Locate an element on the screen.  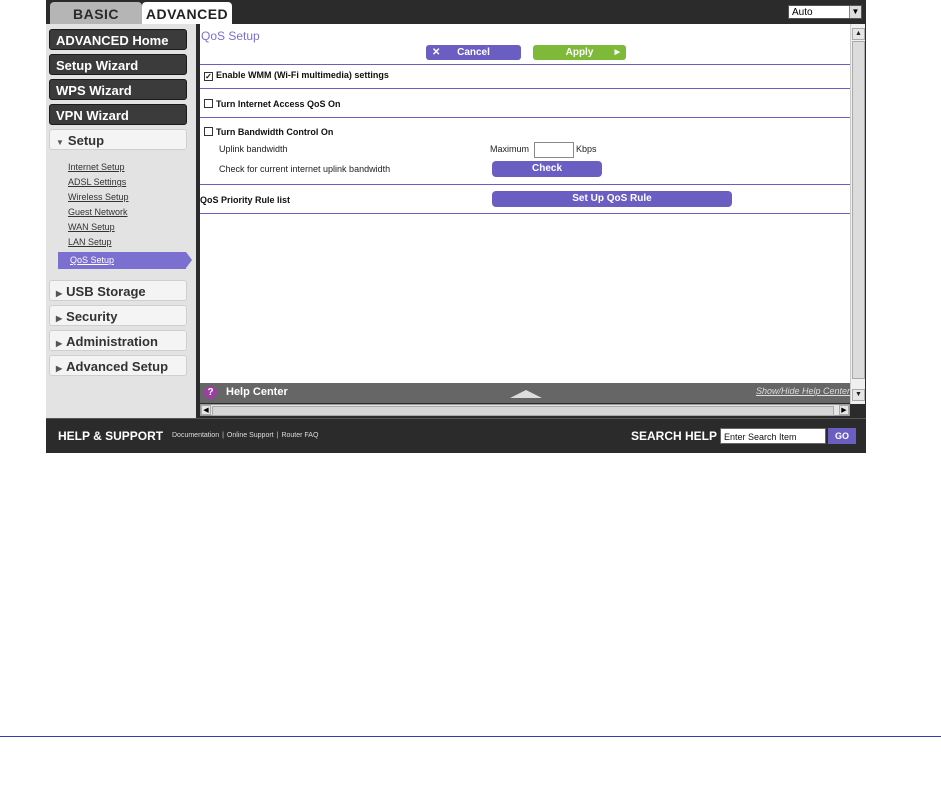
wmm-row: ✓ Enable WMM (Wi-Fi multimedia) settings is located at coordinates (296, 75).